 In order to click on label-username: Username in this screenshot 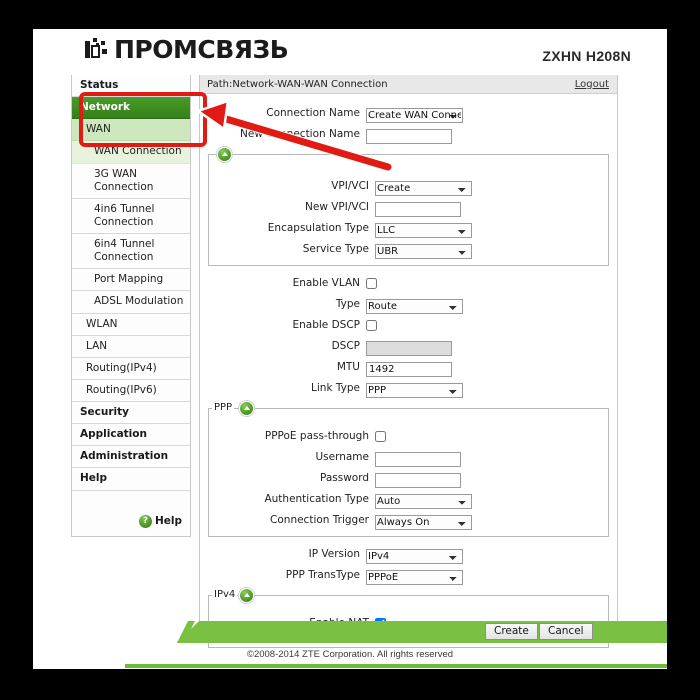, I will do `click(342, 456)`.